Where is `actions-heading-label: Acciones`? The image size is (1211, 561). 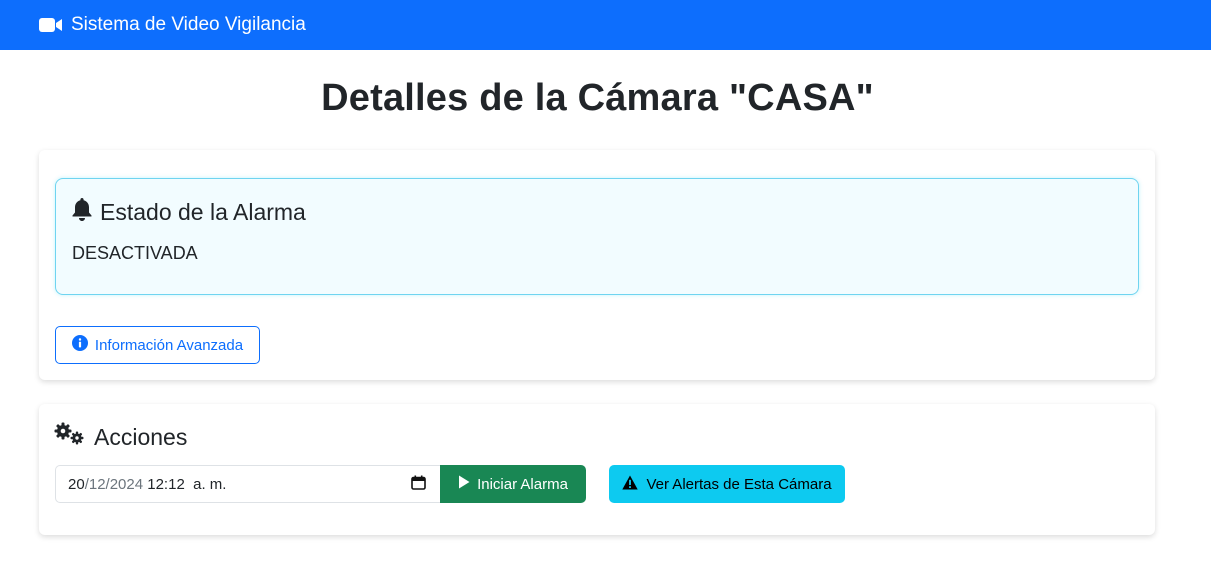
actions-heading-label: Acciones is located at coordinates (141, 436).